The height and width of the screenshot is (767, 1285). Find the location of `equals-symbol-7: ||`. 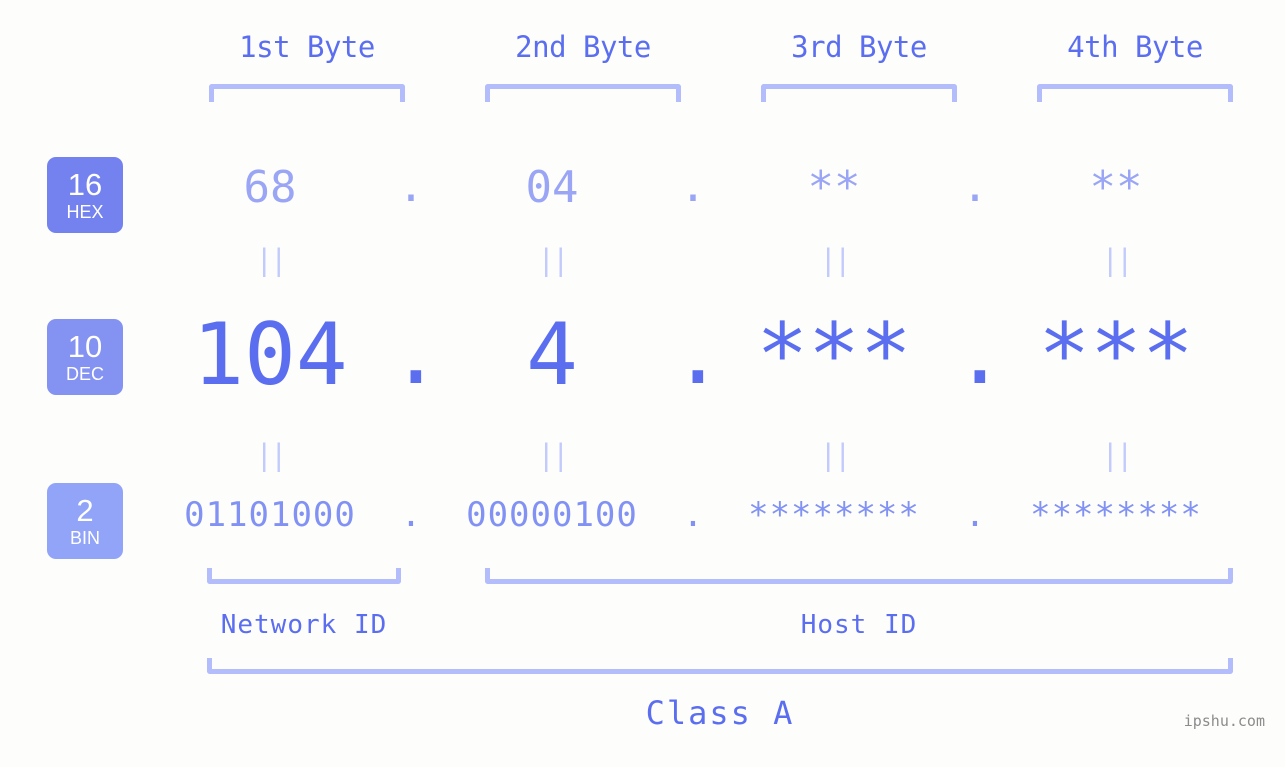

equals-symbol-7: || is located at coordinates (835, 455).